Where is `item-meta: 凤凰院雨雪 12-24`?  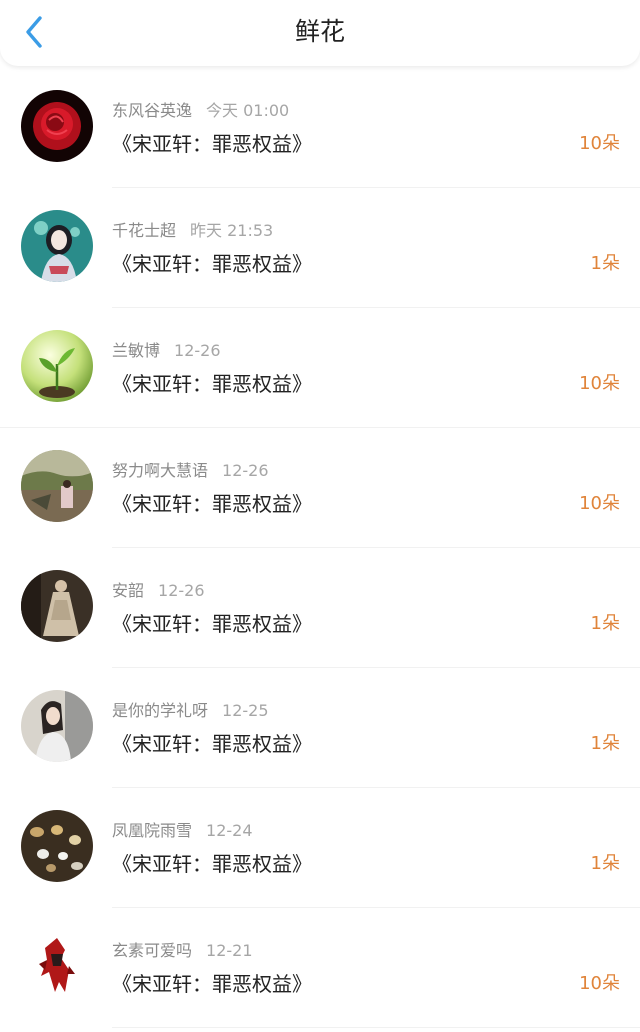 item-meta: 凤凰院雨雪 12-24 is located at coordinates (182, 831).